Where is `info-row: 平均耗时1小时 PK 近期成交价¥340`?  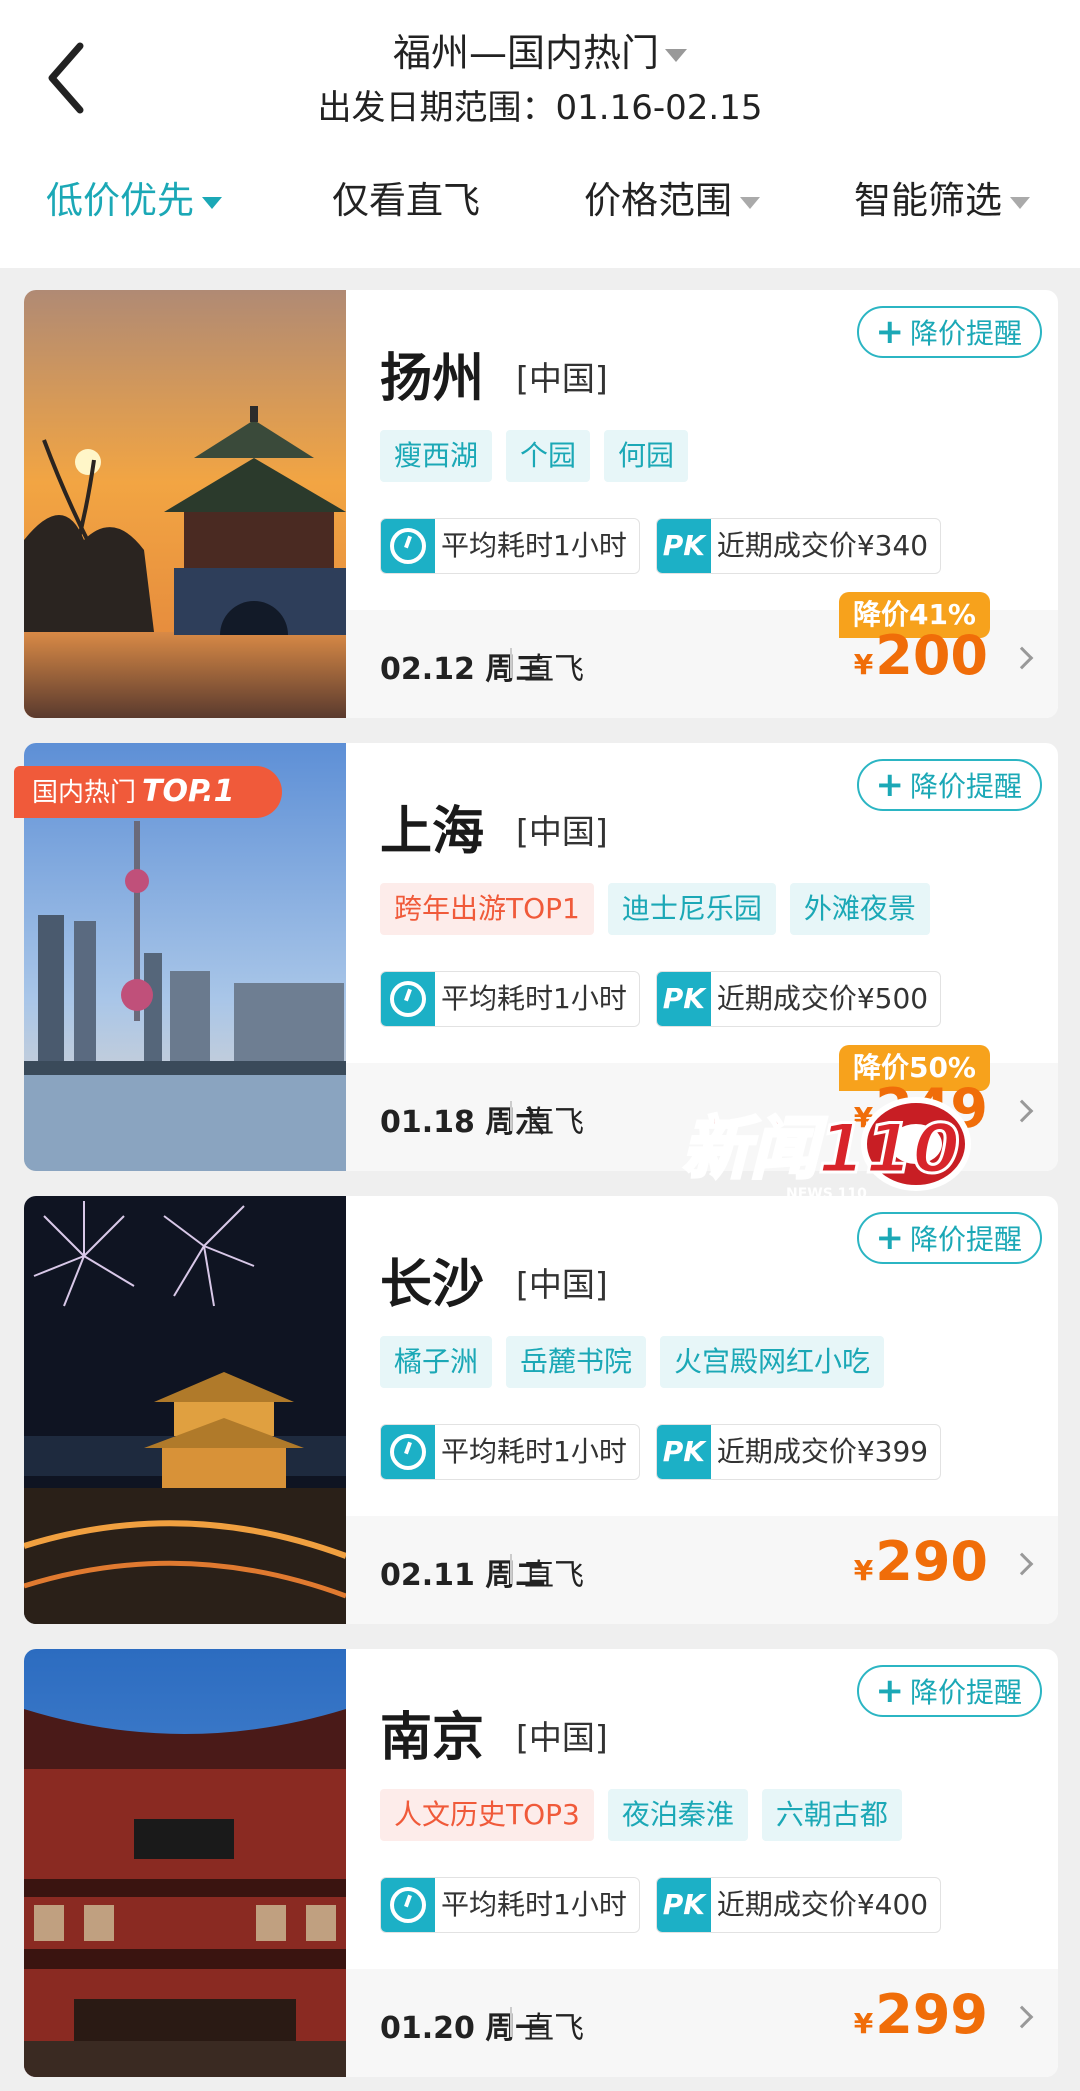 info-row: 平均耗时1小时 PK 近期成交价¥340 is located at coordinates (668, 546).